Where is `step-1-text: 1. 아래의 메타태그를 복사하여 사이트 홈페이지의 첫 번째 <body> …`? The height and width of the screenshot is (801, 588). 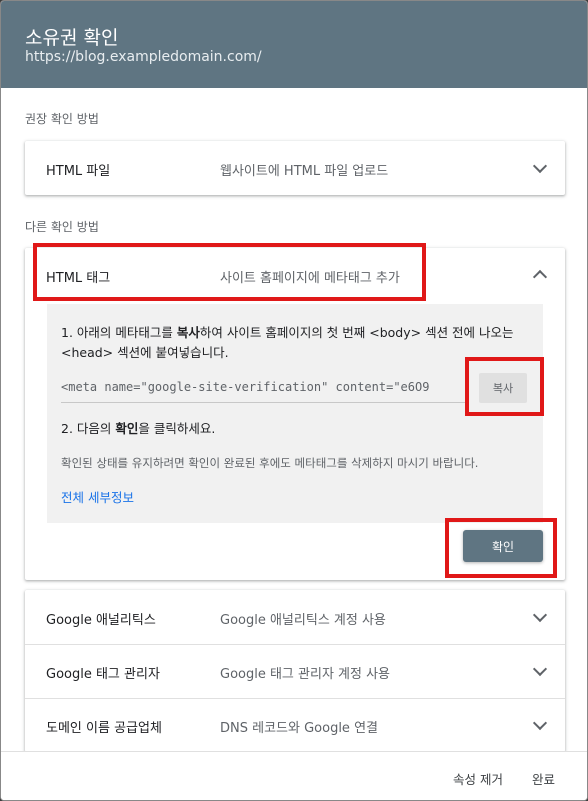 step-1-text: 1. 아래의 메타태그를 복사하여 사이트 홈페이지의 첫 번째 <body> … is located at coordinates (287, 343).